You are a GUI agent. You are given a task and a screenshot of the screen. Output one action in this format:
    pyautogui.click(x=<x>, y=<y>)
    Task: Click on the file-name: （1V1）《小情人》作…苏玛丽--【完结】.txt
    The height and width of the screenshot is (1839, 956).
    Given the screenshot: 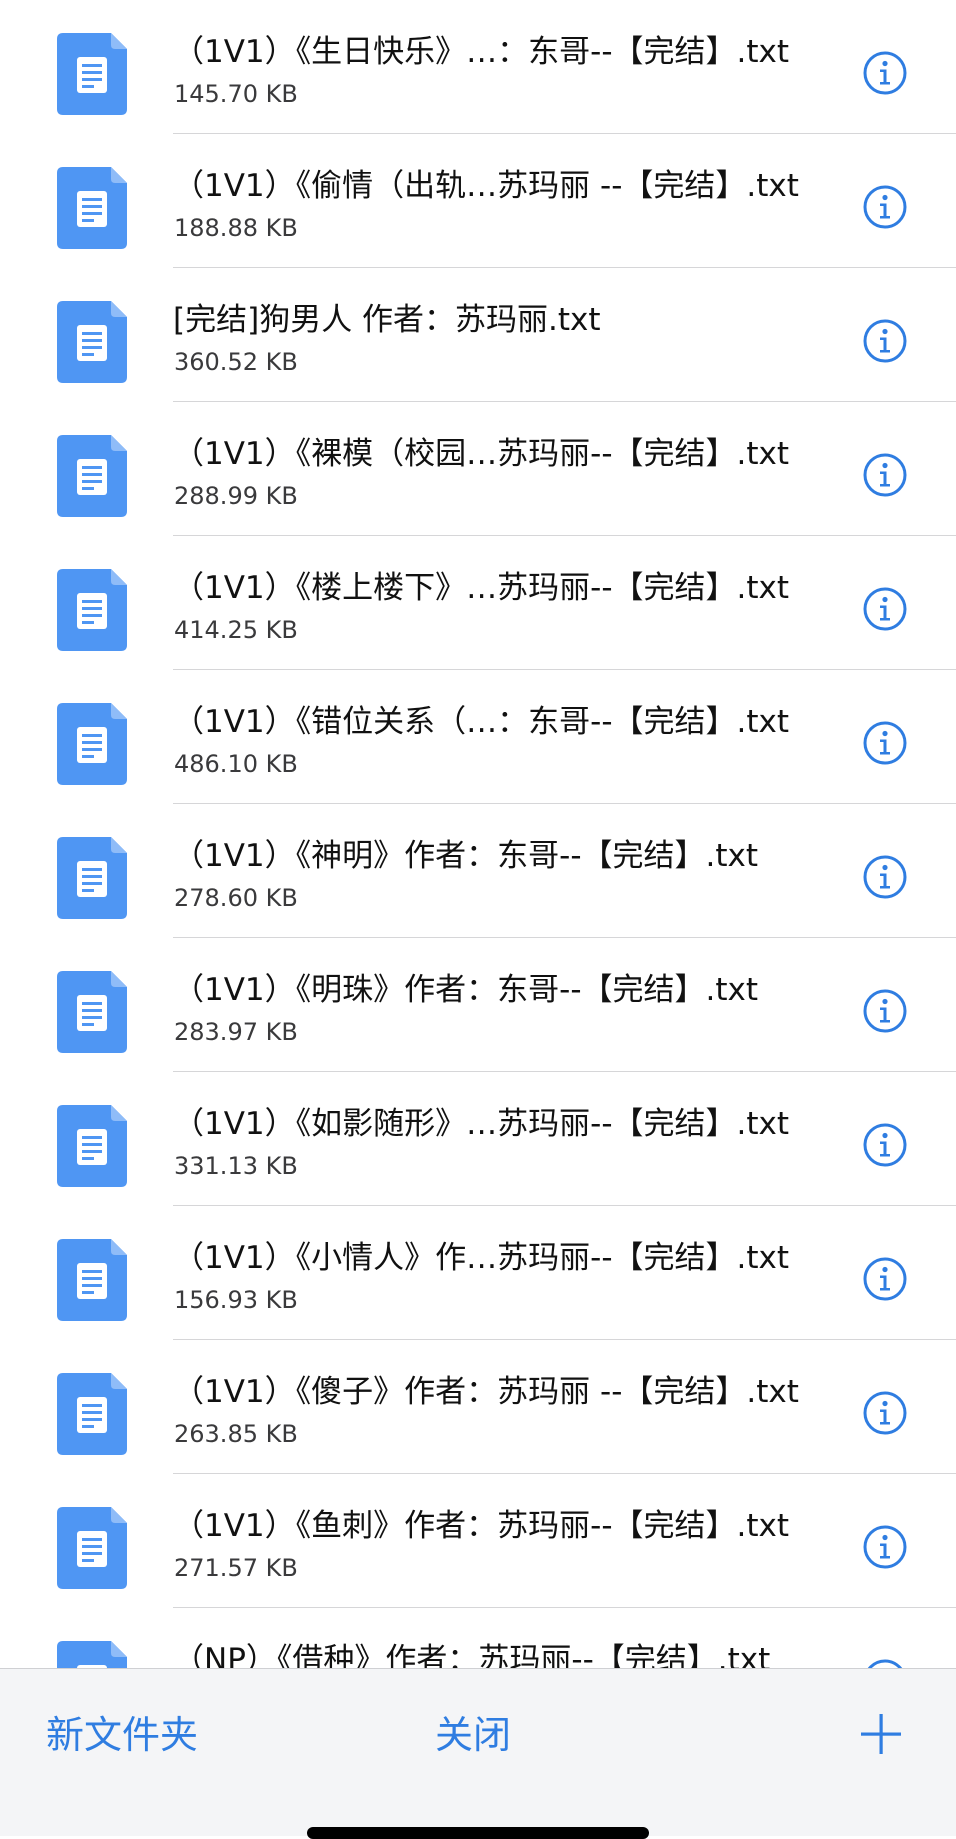 What is the action you would take?
    pyautogui.click(x=481, y=1258)
    